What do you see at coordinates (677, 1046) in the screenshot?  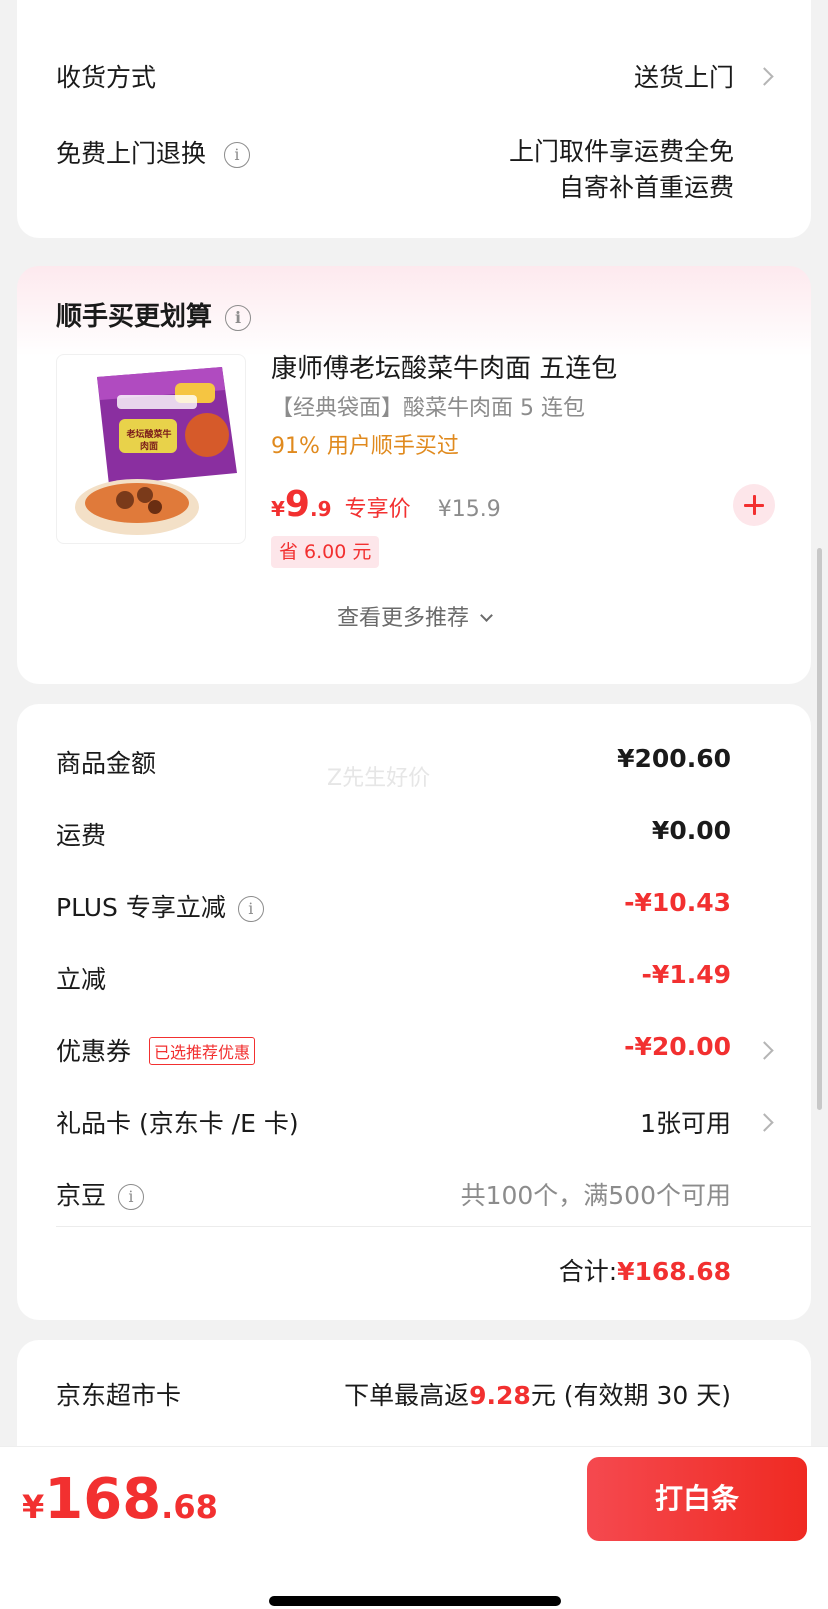 I see `coupon-value: -¥20.00` at bounding box center [677, 1046].